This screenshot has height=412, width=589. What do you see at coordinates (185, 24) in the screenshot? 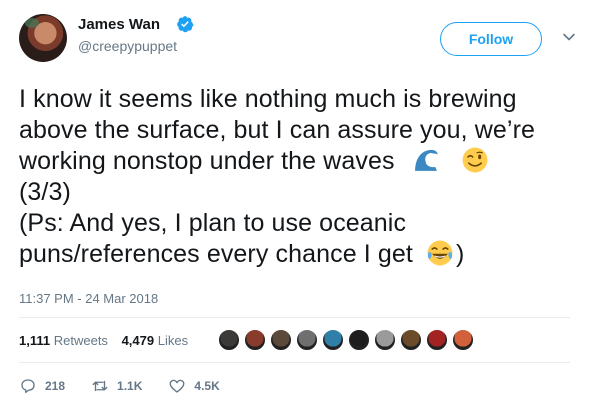
I see `verified-badge-icon` at bounding box center [185, 24].